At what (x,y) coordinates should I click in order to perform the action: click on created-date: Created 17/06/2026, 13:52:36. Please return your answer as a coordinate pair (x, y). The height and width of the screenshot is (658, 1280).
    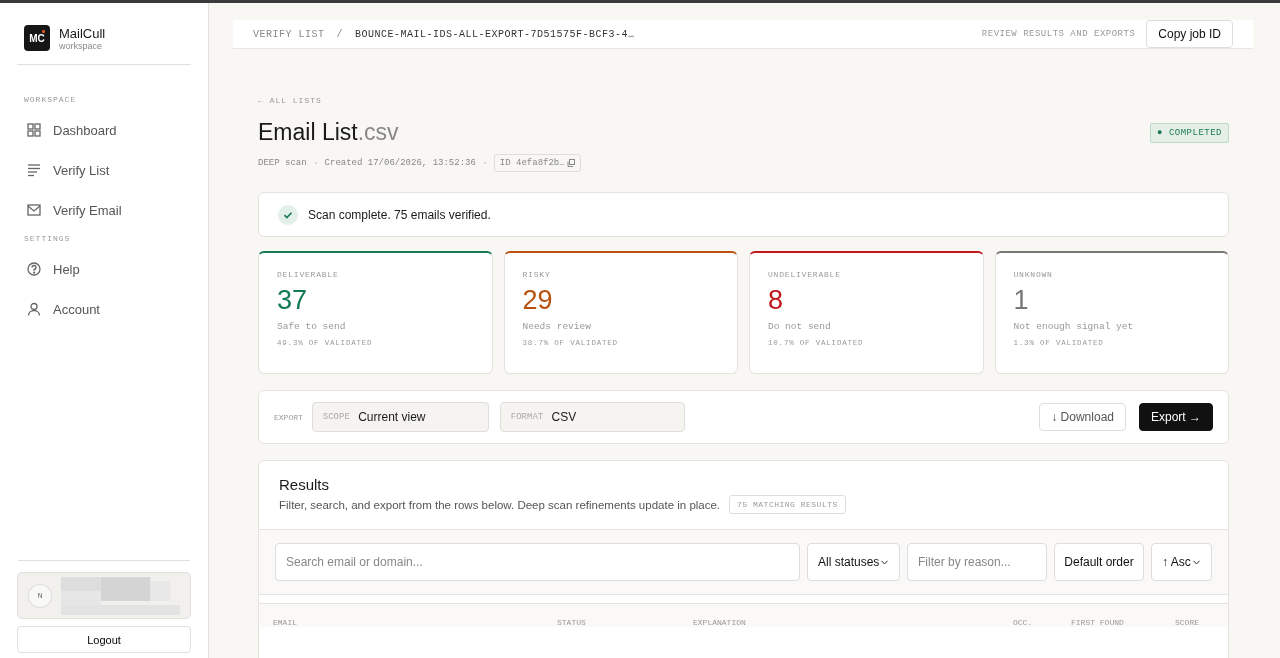
    Looking at the image, I should click on (400, 163).